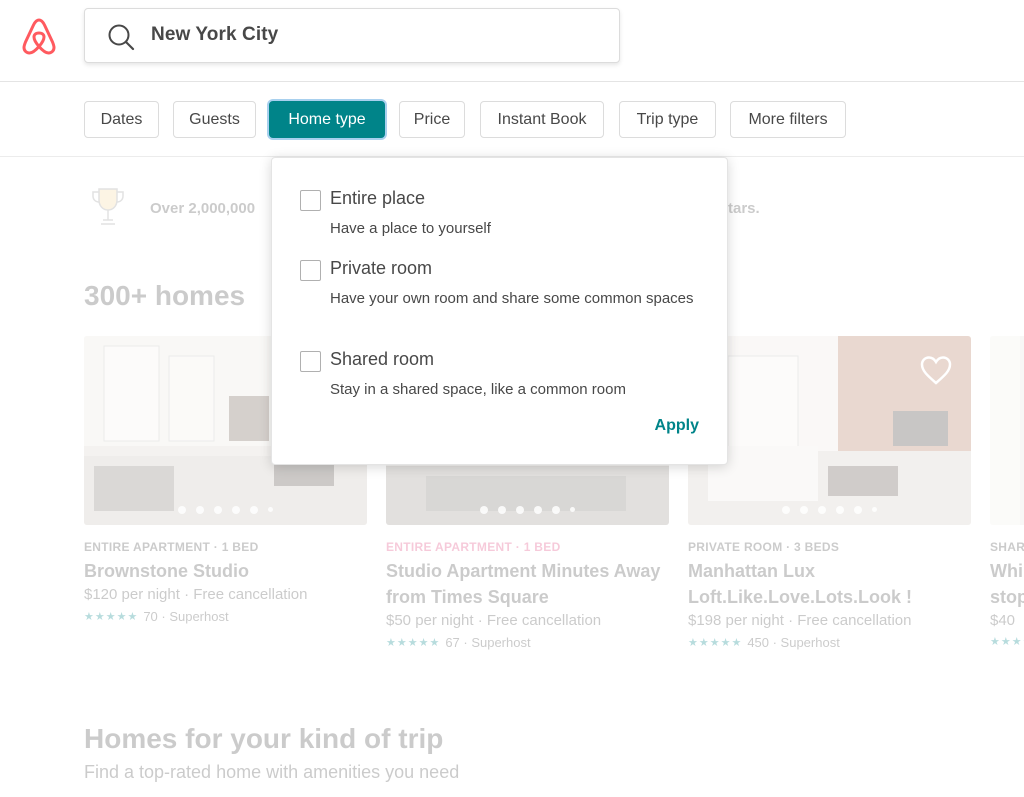  Describe the element at coordinates (121, 119) in the screenshot. I see `filter-dates-button: Dates` at that location.